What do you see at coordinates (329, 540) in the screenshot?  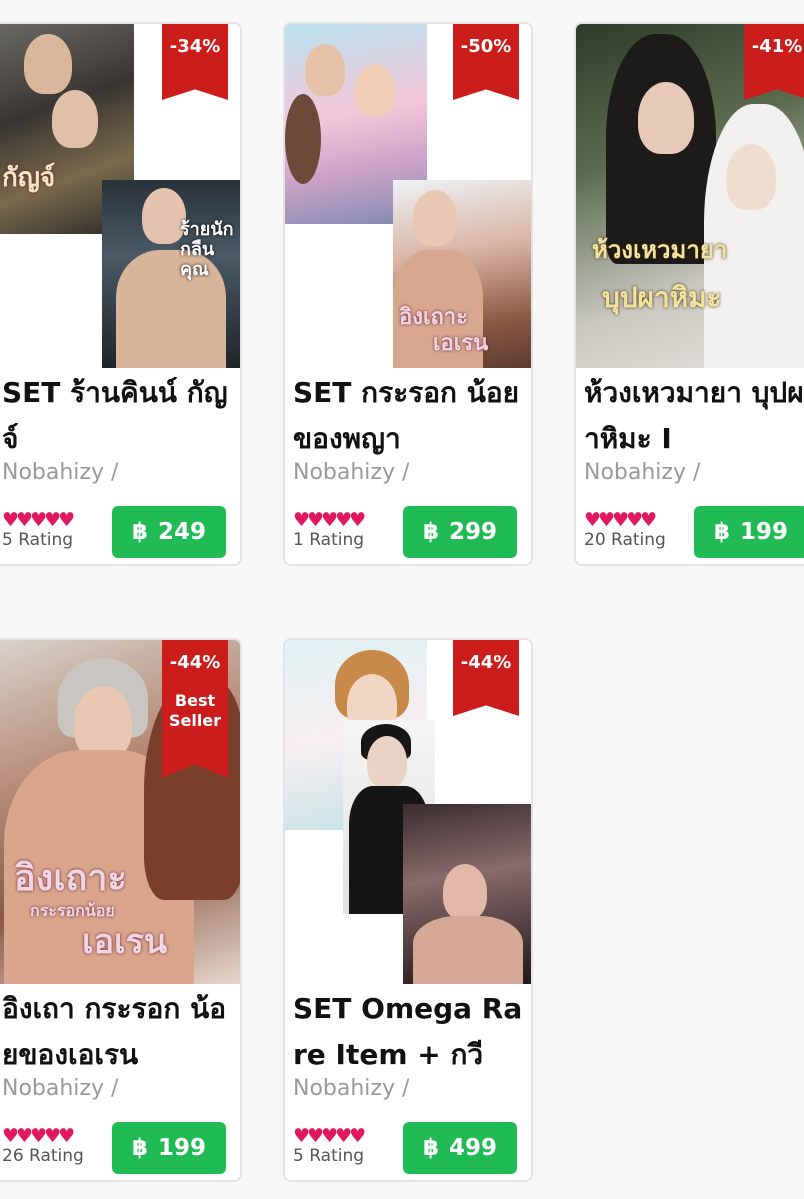 I see `rating-count: 1 Rating` at bounding box center [329, 540].